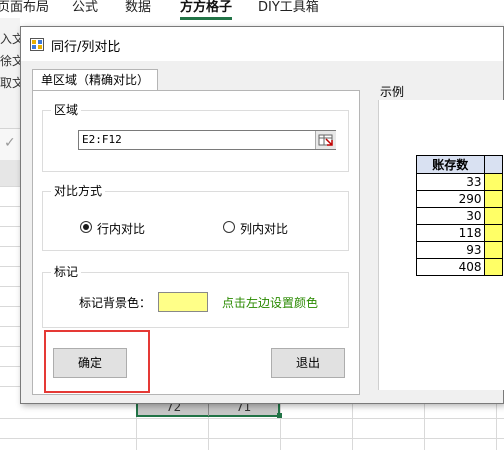 The height and width of the screenshot is (450, 504). Describe the element at coordinates (85, 8) in the screenshot. I see `tab-formulas: 公式` at that location.